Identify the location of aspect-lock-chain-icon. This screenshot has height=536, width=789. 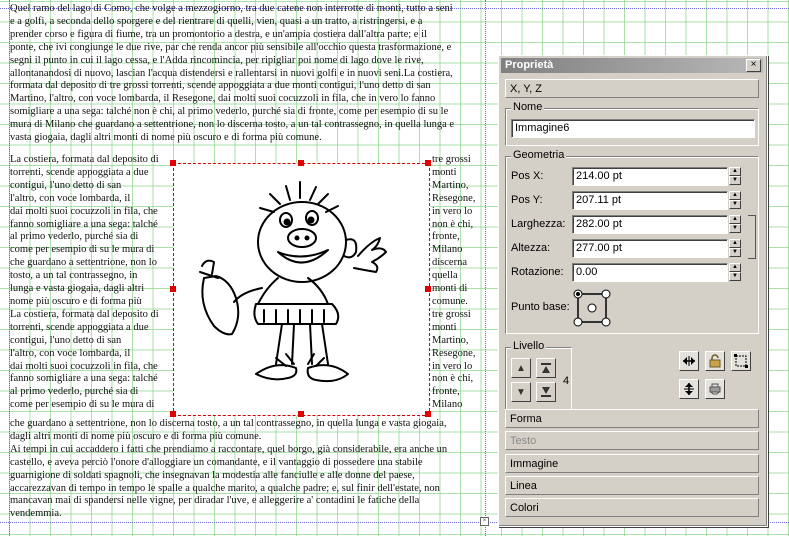
(752, 237).